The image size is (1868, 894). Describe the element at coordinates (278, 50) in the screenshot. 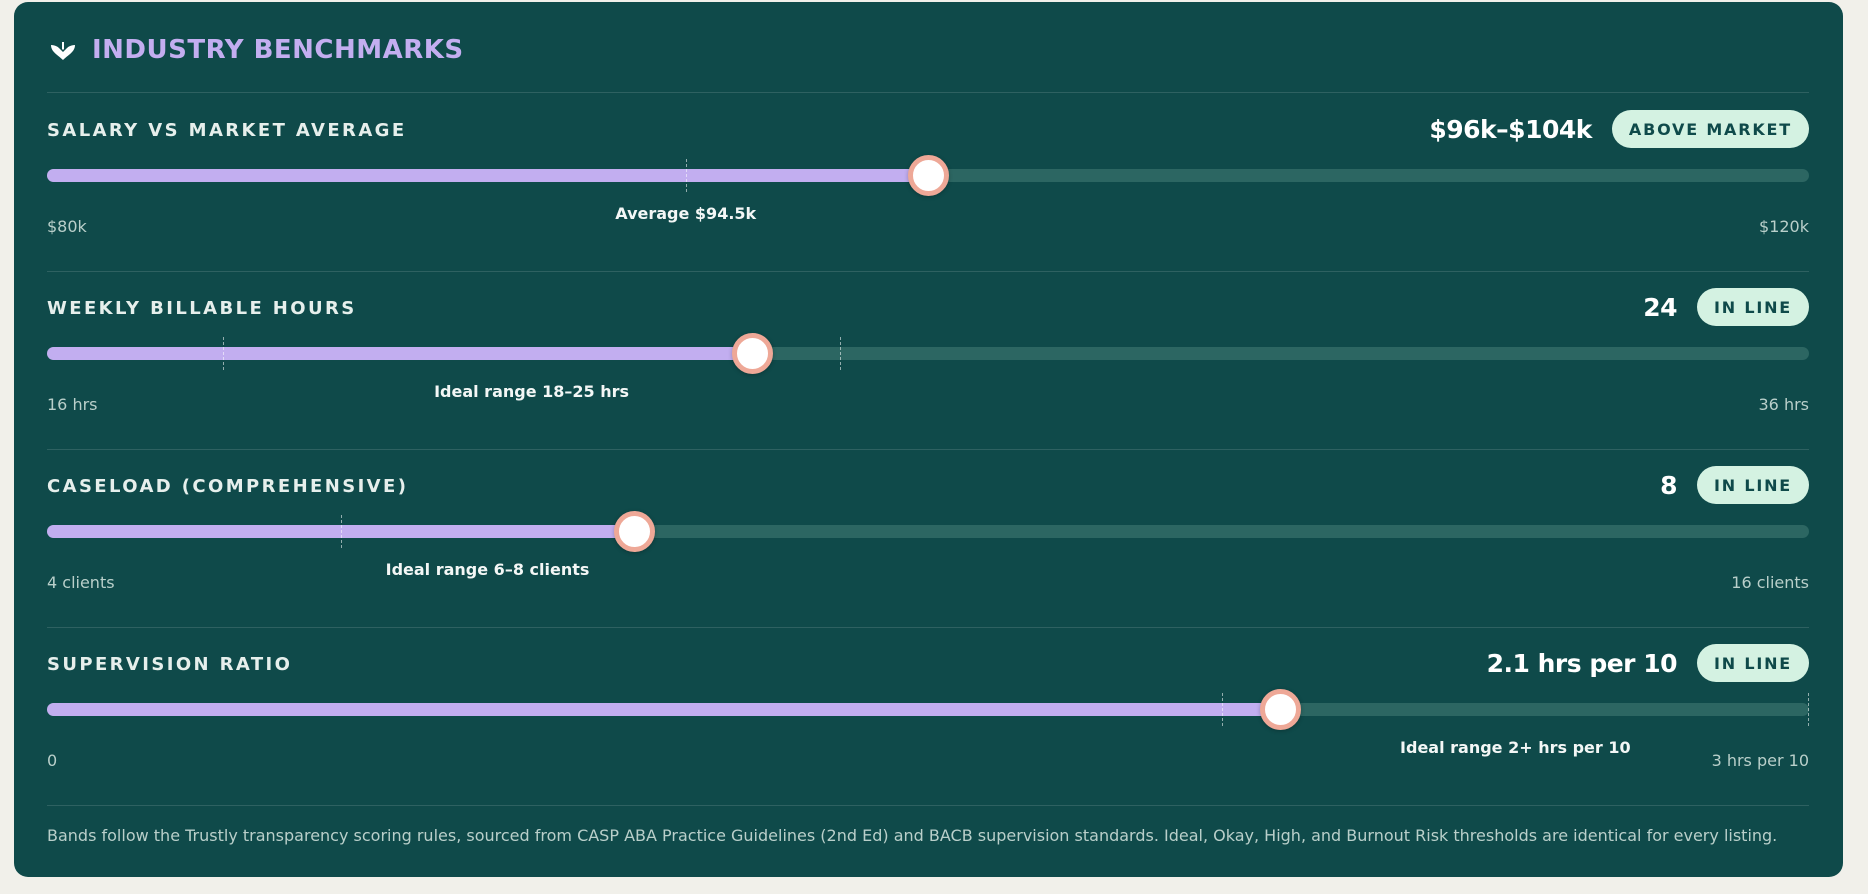

I see `panel-title: INDUSTRY BENCHMARKS` at that location.